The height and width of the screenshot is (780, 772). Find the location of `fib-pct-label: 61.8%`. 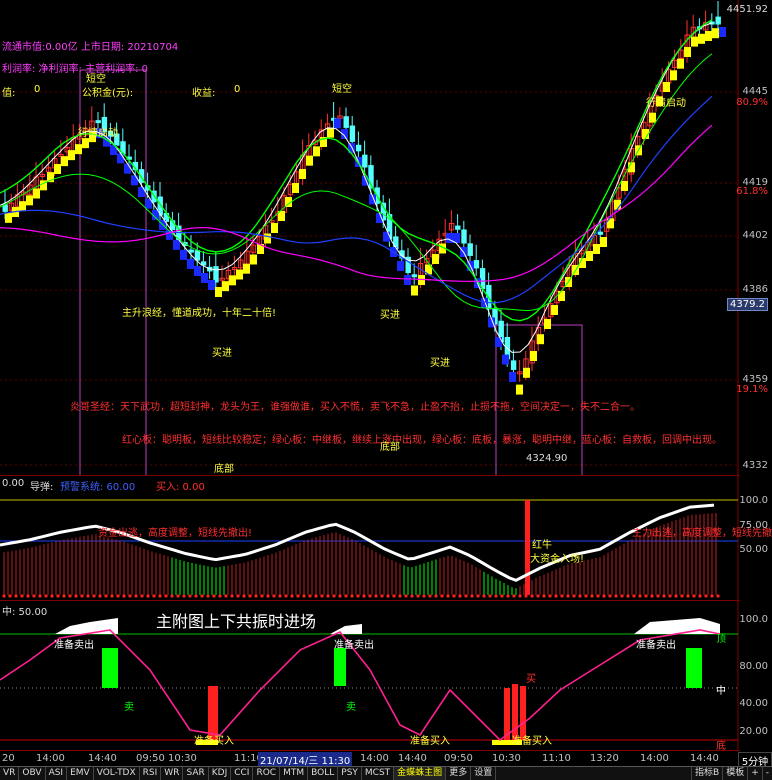

fib-pct-label: 61.8% is located at coordinates (752, 191).